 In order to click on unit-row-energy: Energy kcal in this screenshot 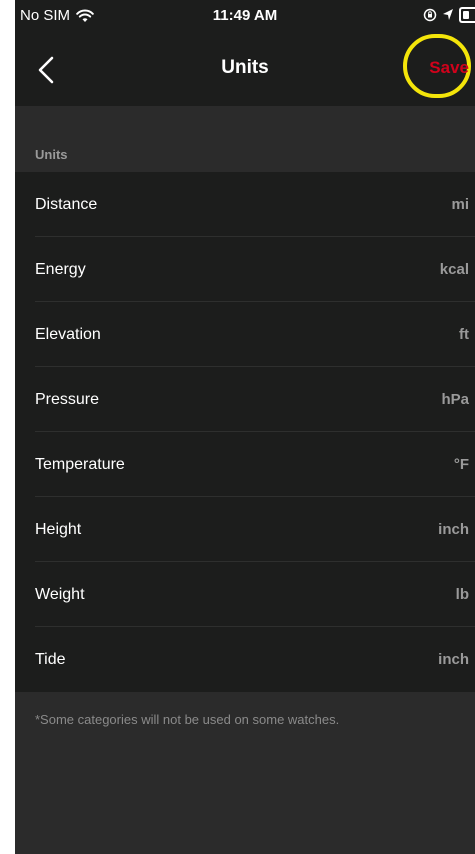, I will do `click(245, 269)`.